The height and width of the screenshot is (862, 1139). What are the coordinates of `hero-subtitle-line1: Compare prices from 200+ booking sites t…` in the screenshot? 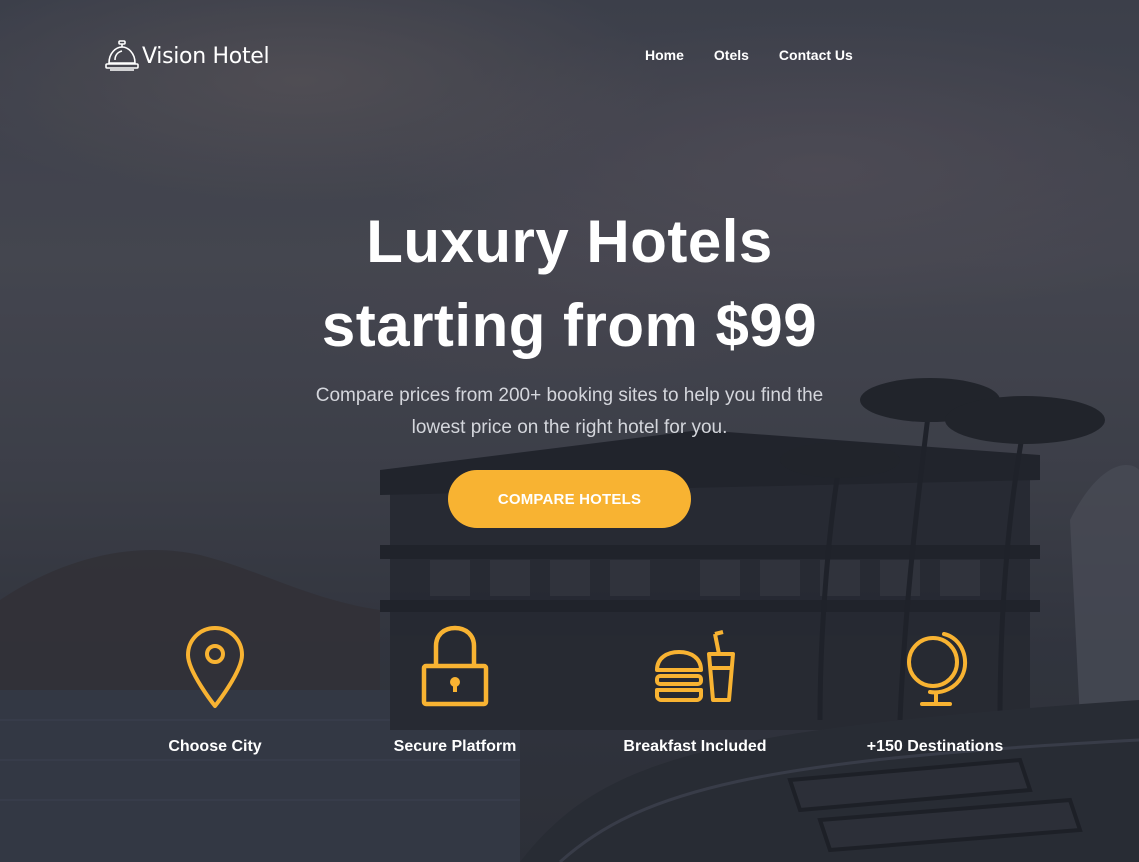 It's located at (569, 395).